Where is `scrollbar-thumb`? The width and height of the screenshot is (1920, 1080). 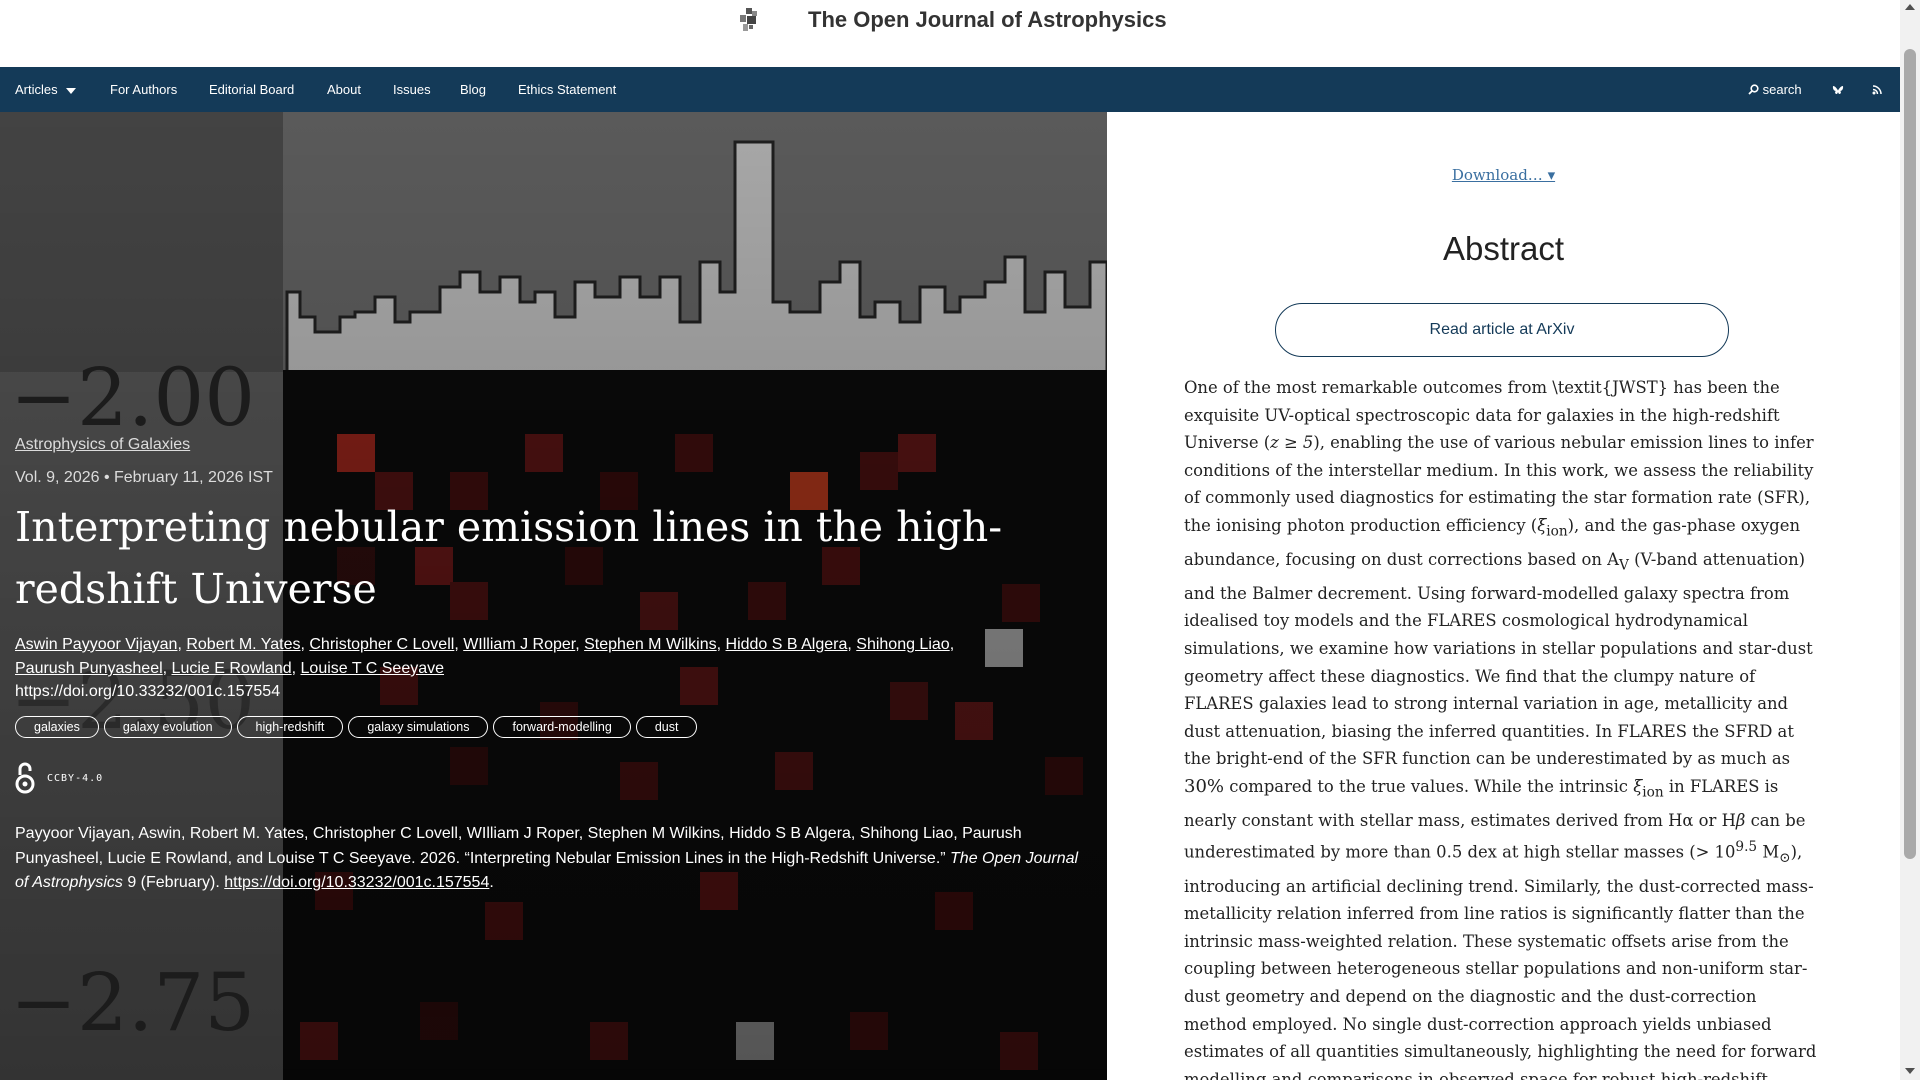 scrollbar-thumb is located at coordinates (1910, 454).